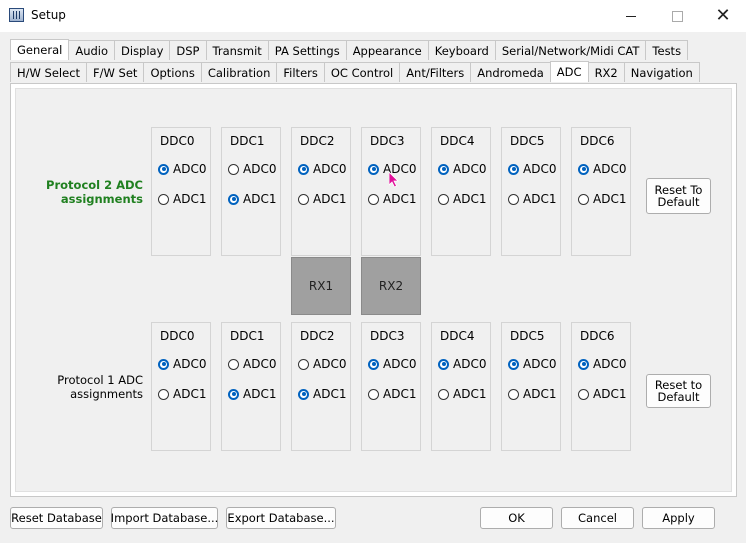  Describe the element at coordinates (40, 49) in the screenshot. I see `tab-general: General` at that location.